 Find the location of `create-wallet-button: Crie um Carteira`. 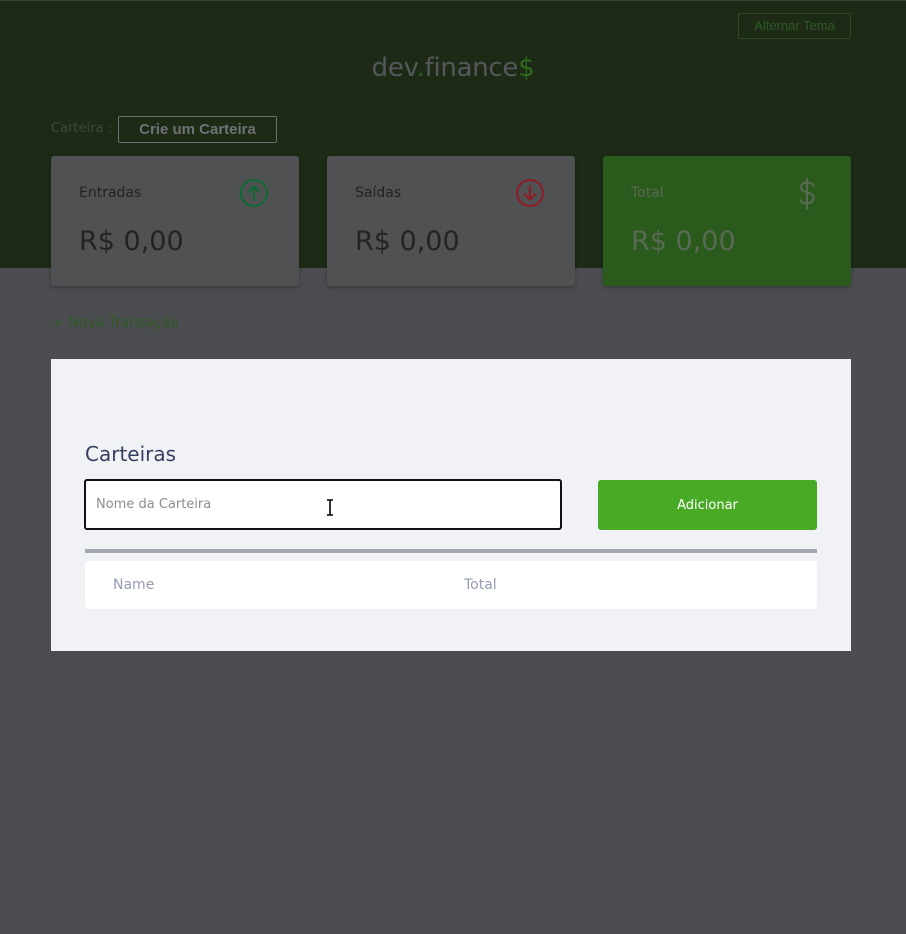

create-wallet-button: Crie um Carteira is located at coordinates (197, 129).